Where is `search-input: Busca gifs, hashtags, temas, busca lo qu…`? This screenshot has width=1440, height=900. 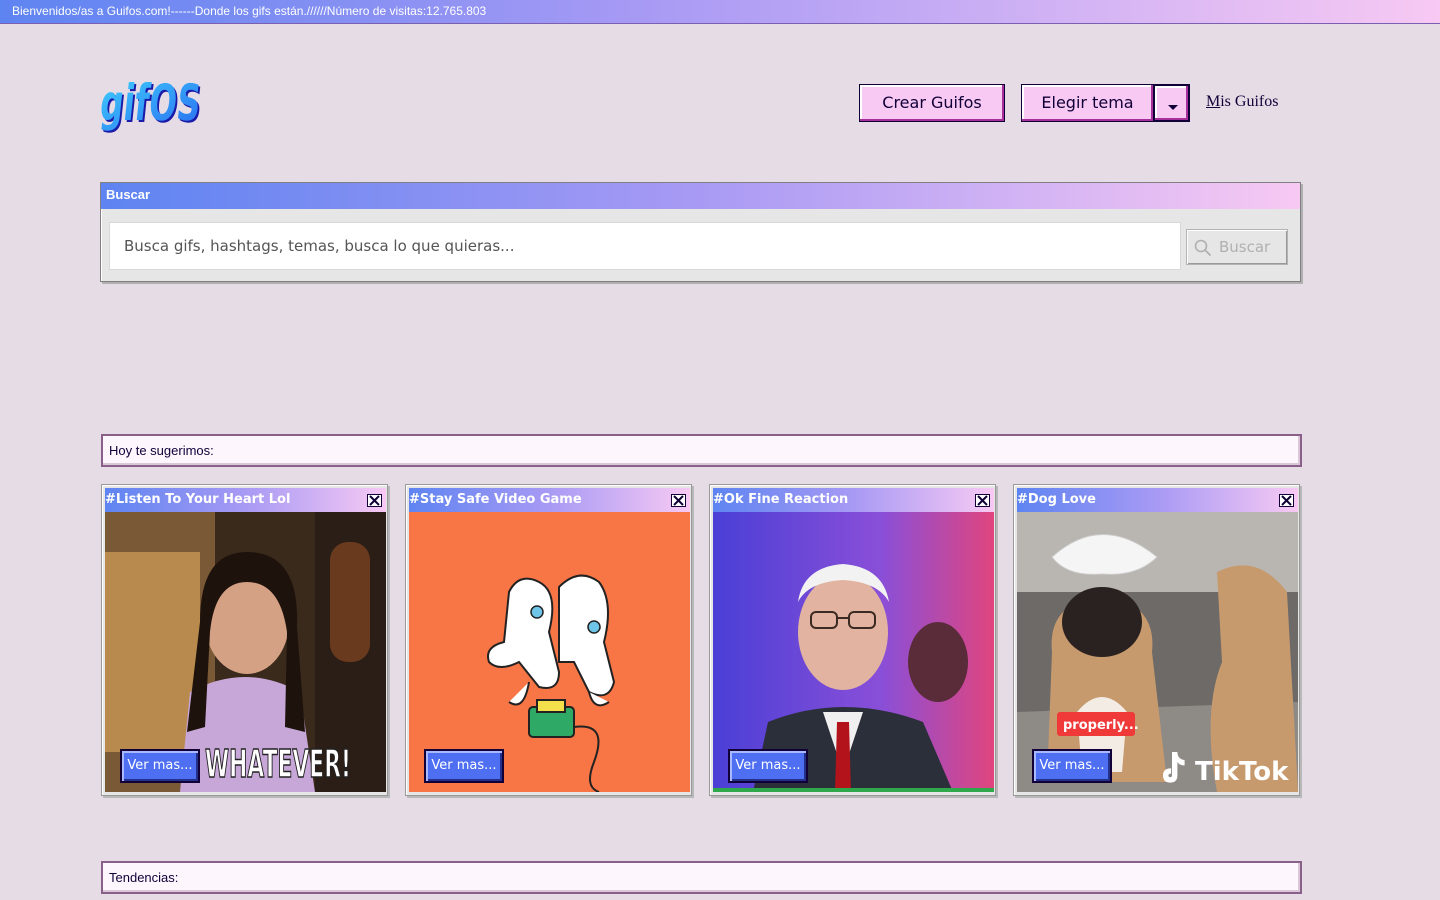 search-input: Busca gifs, hashtags, temas, busca lo qu… is located at coordinates (645, 246).